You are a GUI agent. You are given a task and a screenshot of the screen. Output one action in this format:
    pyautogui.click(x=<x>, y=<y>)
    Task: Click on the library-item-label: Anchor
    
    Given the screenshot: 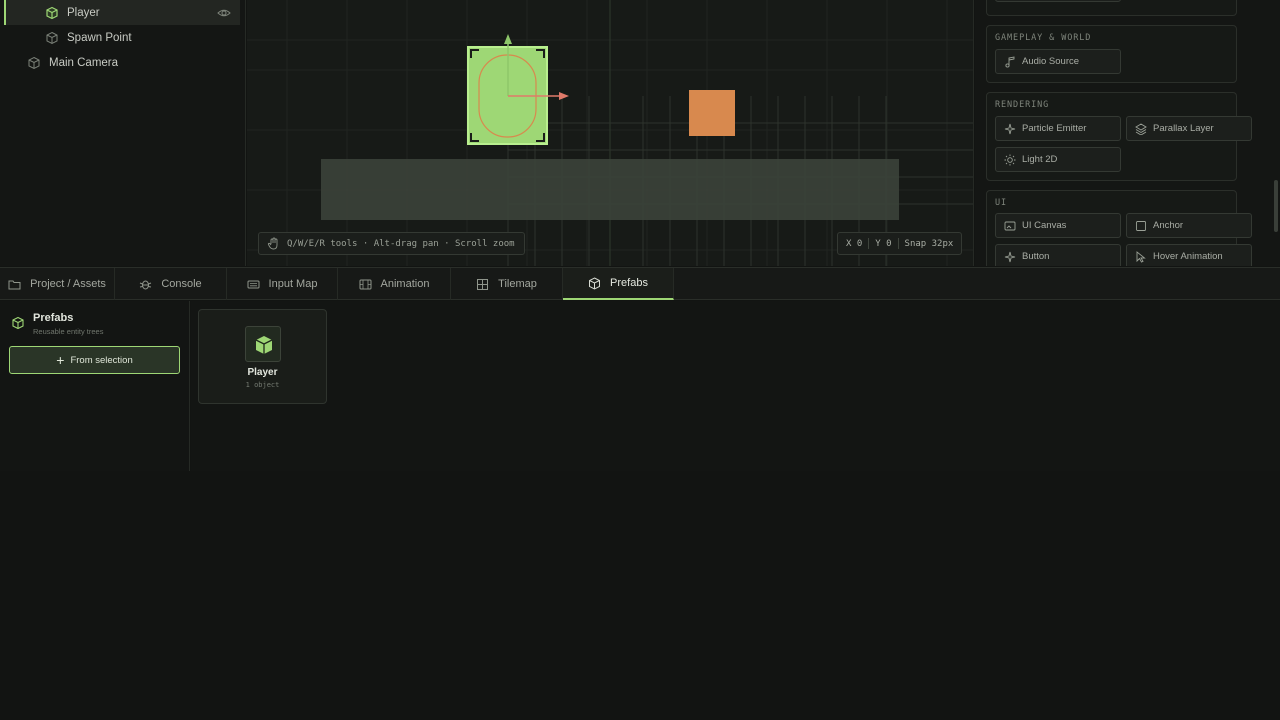 What is the action you would take?
    pyautogui.click(x=1168, y=225)
    